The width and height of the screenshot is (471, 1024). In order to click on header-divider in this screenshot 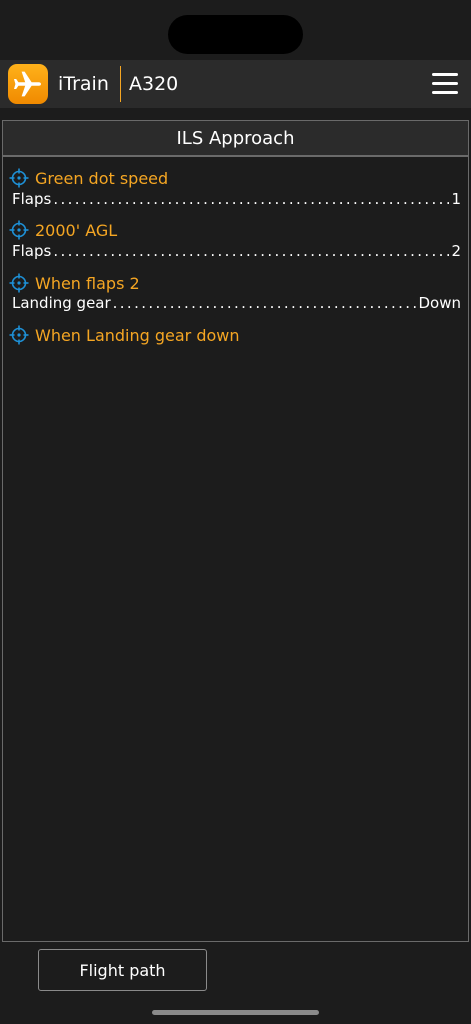, I will do `click(120, 84)`.